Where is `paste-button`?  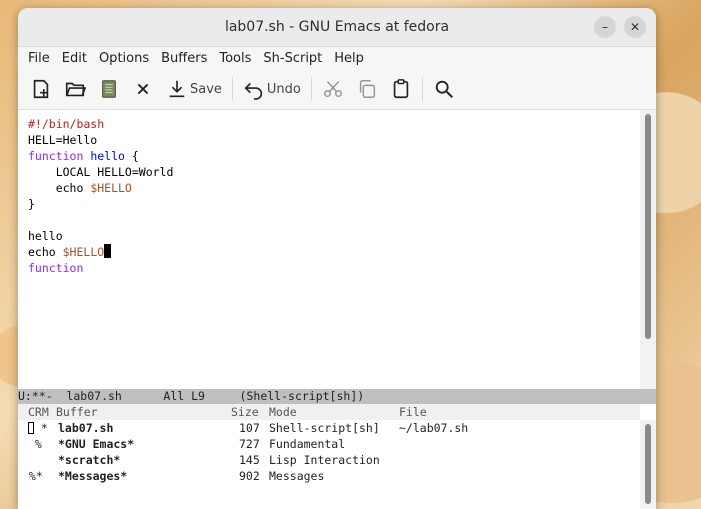 paste-button is located at coordinates (401, 89).